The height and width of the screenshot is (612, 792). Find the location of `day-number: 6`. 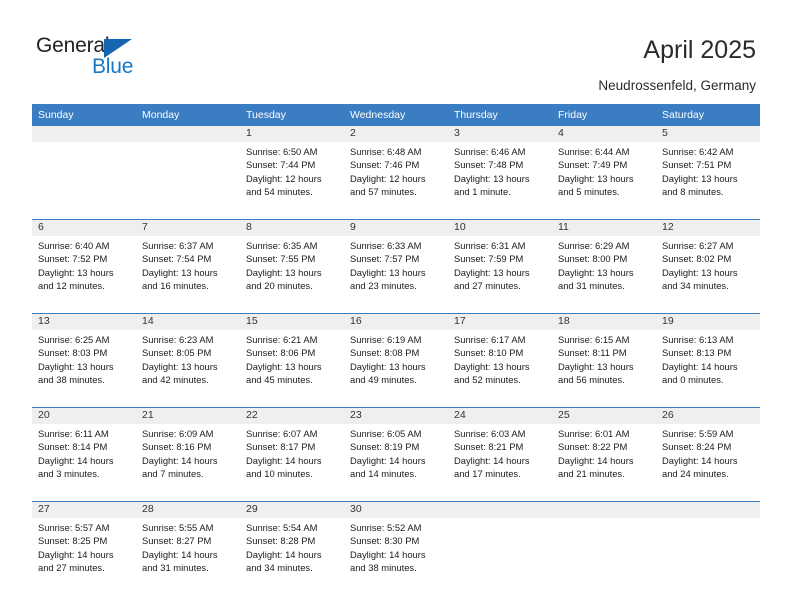

day-number: 6 is located at coordinates (41, 227).